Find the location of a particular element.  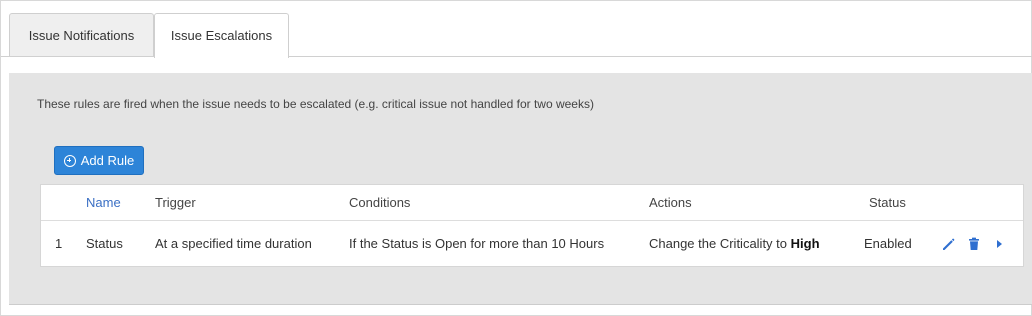

plus-circle-icon is located at coordinates (69, 160).